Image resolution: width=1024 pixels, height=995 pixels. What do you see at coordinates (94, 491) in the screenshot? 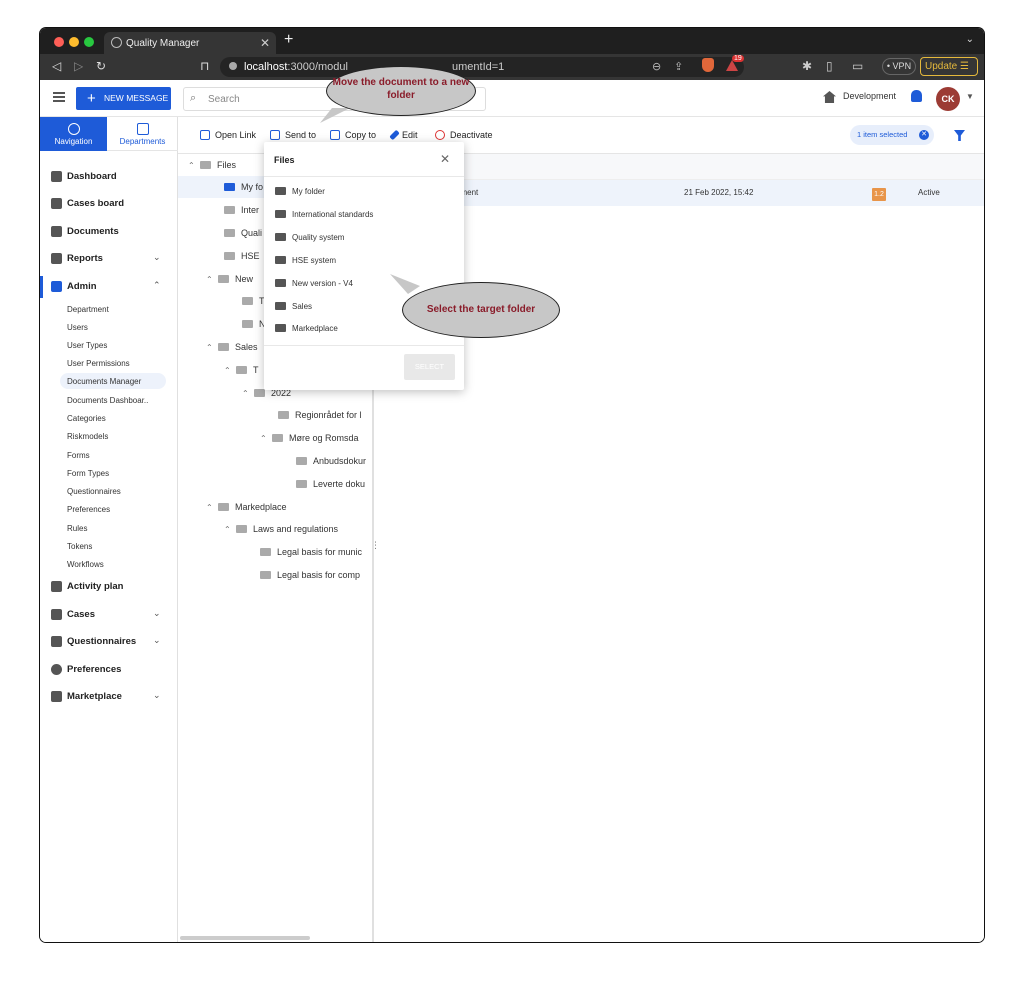
I see `admin-item-questionnaires: Questionnaires` at bounding box center [94, 491].